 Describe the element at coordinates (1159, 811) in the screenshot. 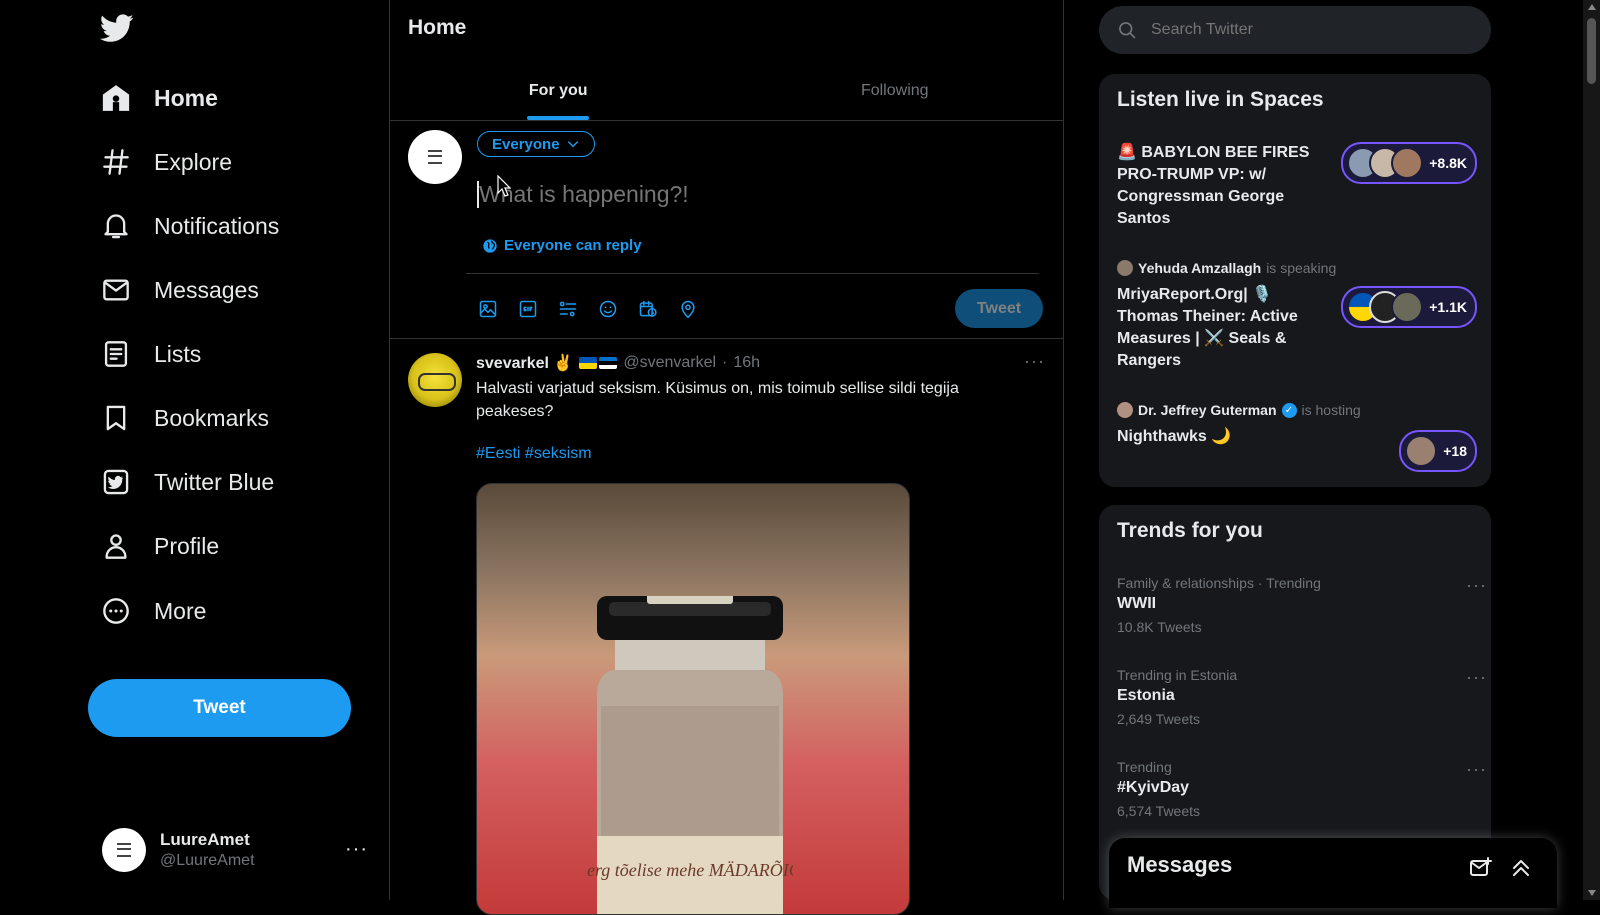

I see `trend-count: 6,574 Tweets` at that location.